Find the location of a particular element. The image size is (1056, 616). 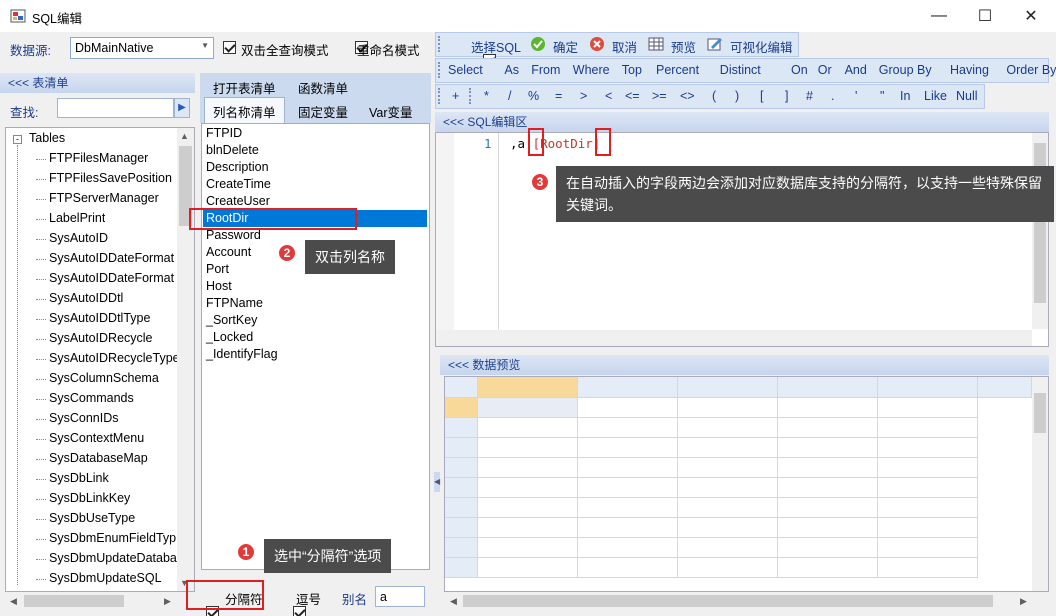

column-list-item: CreateUser is located at coordinates (238, 201).